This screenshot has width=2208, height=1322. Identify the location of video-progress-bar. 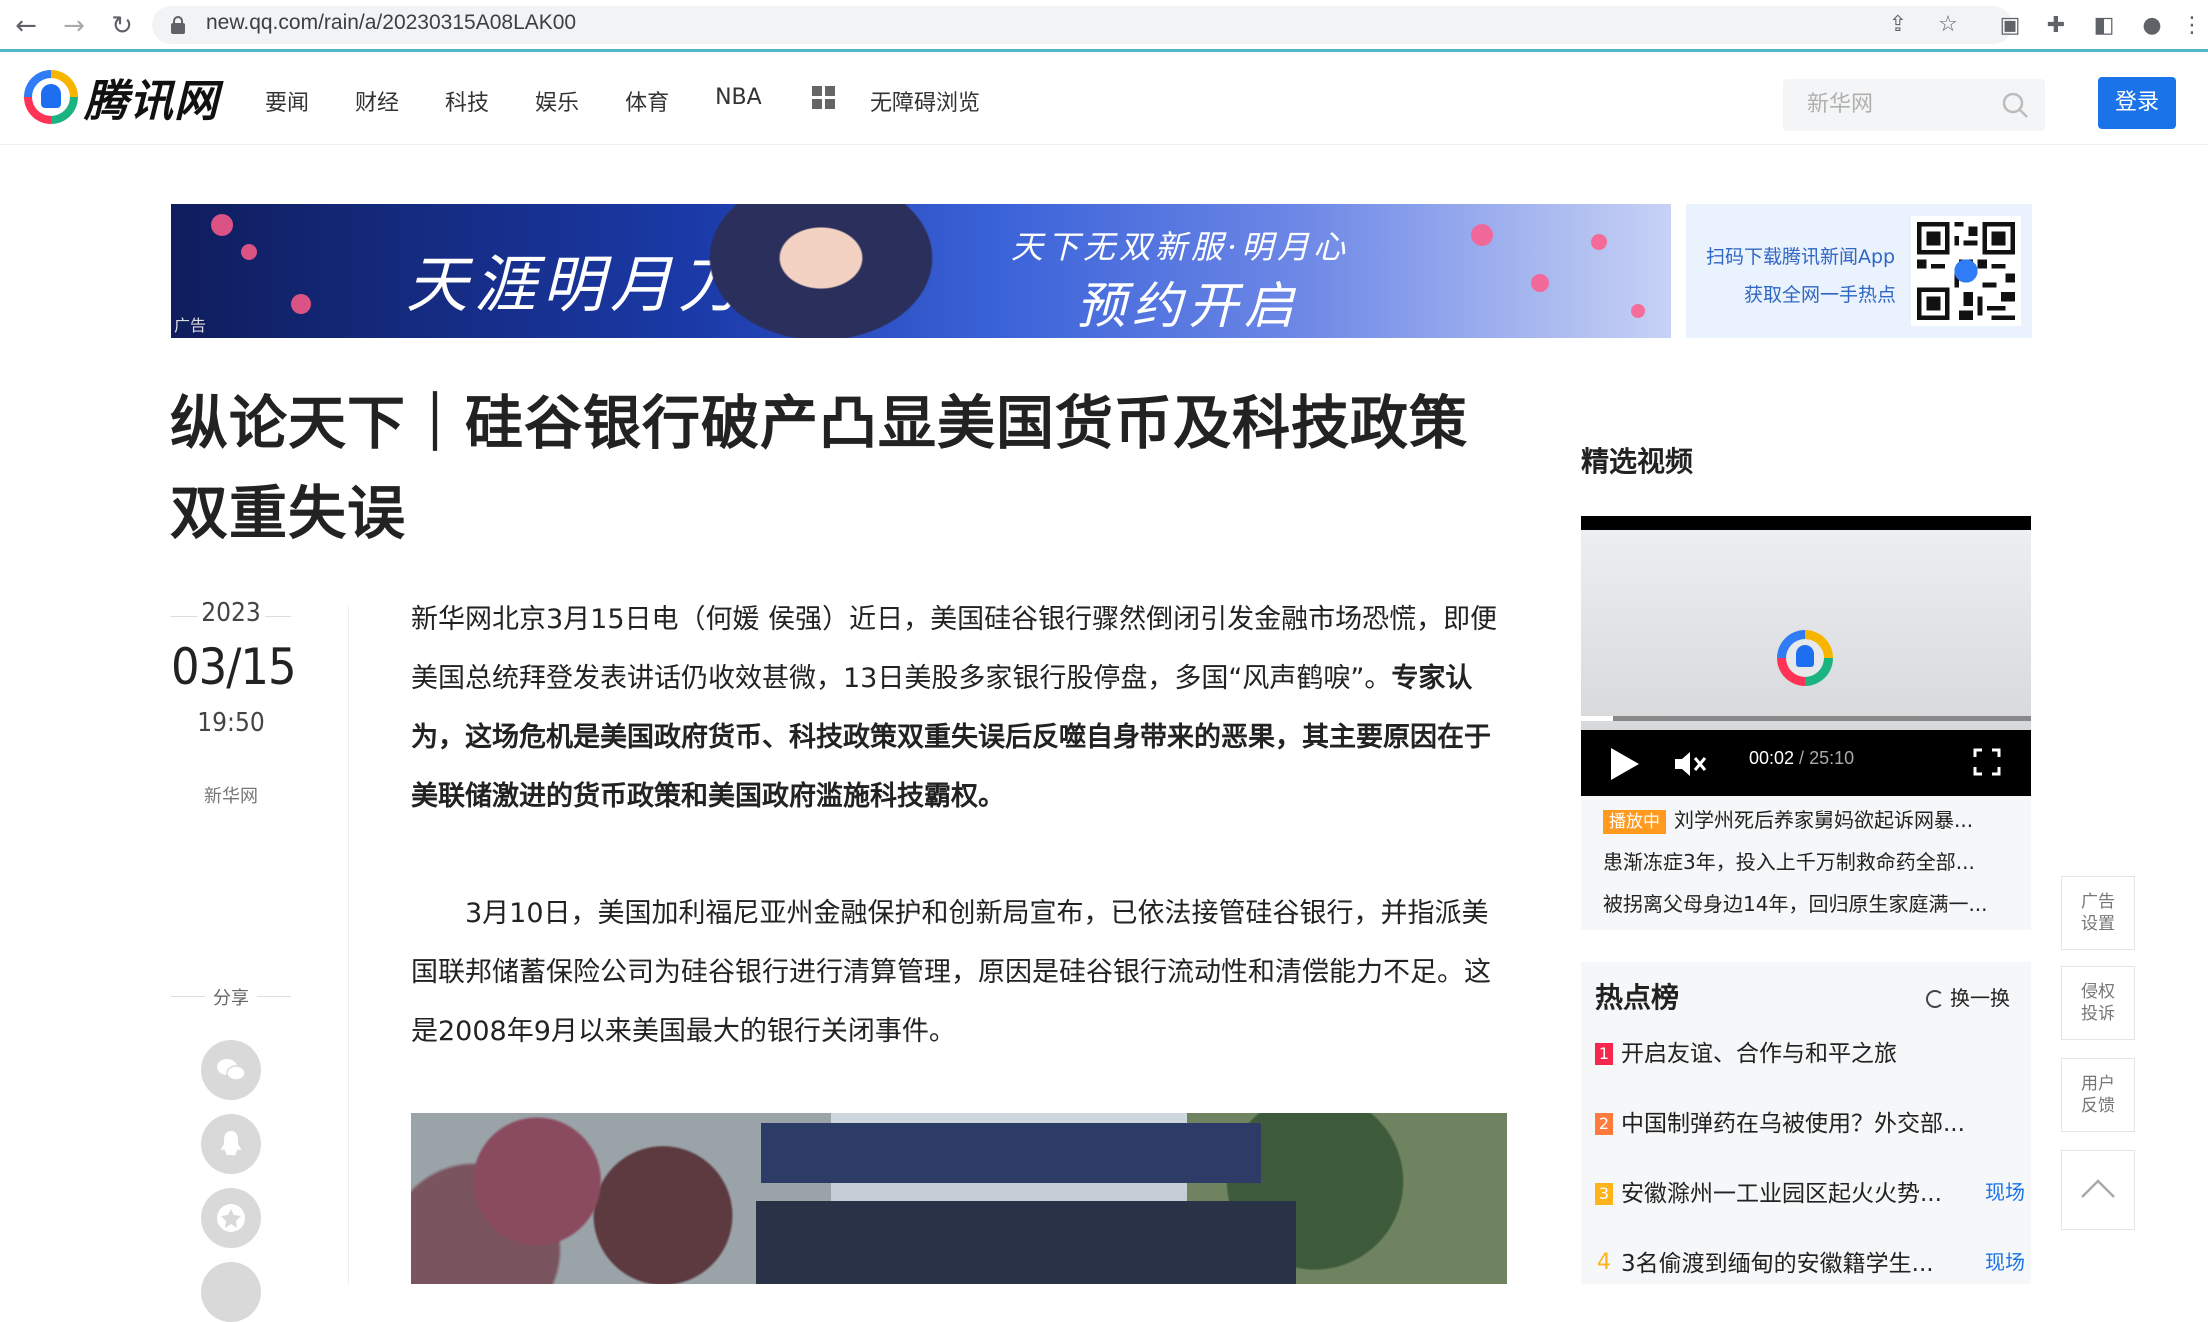
(1806, 718).